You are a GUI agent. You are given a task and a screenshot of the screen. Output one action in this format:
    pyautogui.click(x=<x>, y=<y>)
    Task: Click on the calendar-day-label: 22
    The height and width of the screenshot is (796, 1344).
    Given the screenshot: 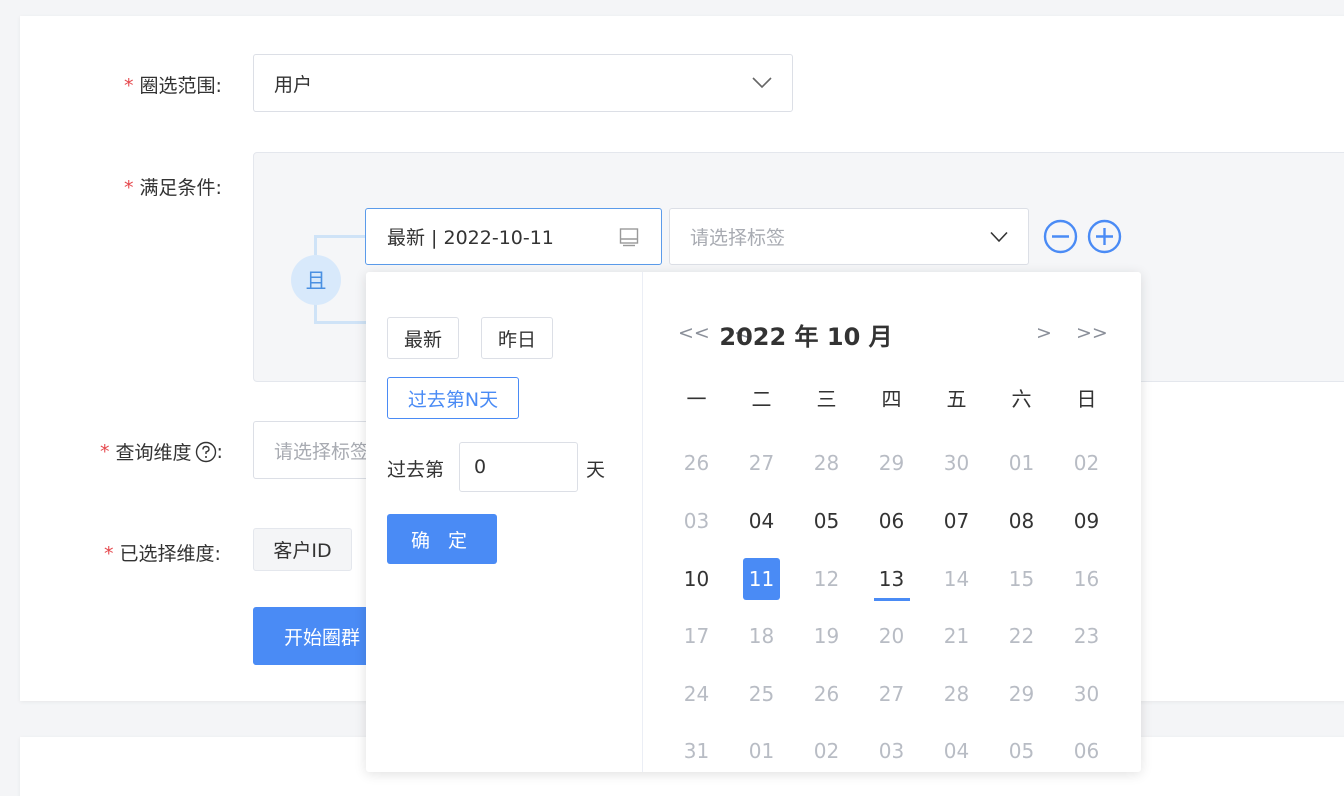 What is the action you would take?
    pyautogui.click(x=1021, y=636)
    